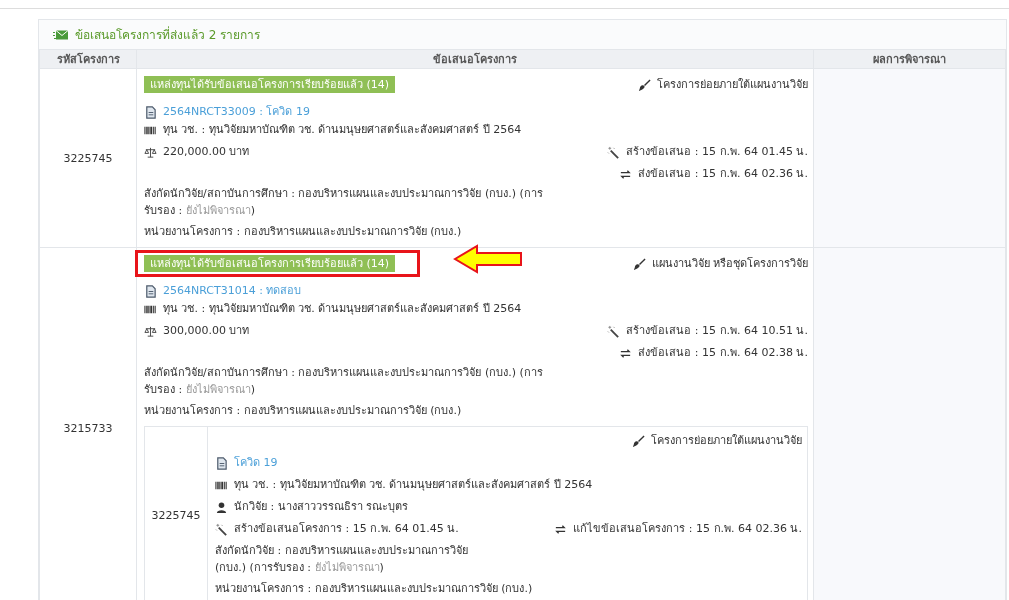 The image size is (1009, 600). Describe the element at coordinates (723, 174) in the screenshot. I see `sent-date: ส่งข้อเสนอ : 15 ก.พ. 64 02.36 น.` at that location.